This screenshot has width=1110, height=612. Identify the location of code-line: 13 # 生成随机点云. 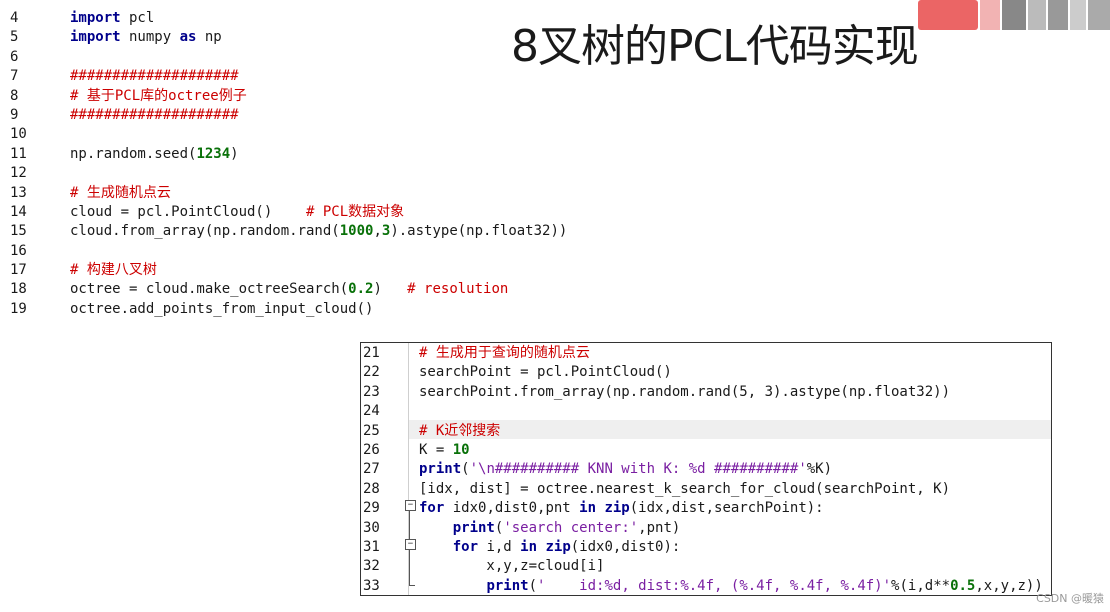
(290, 193).